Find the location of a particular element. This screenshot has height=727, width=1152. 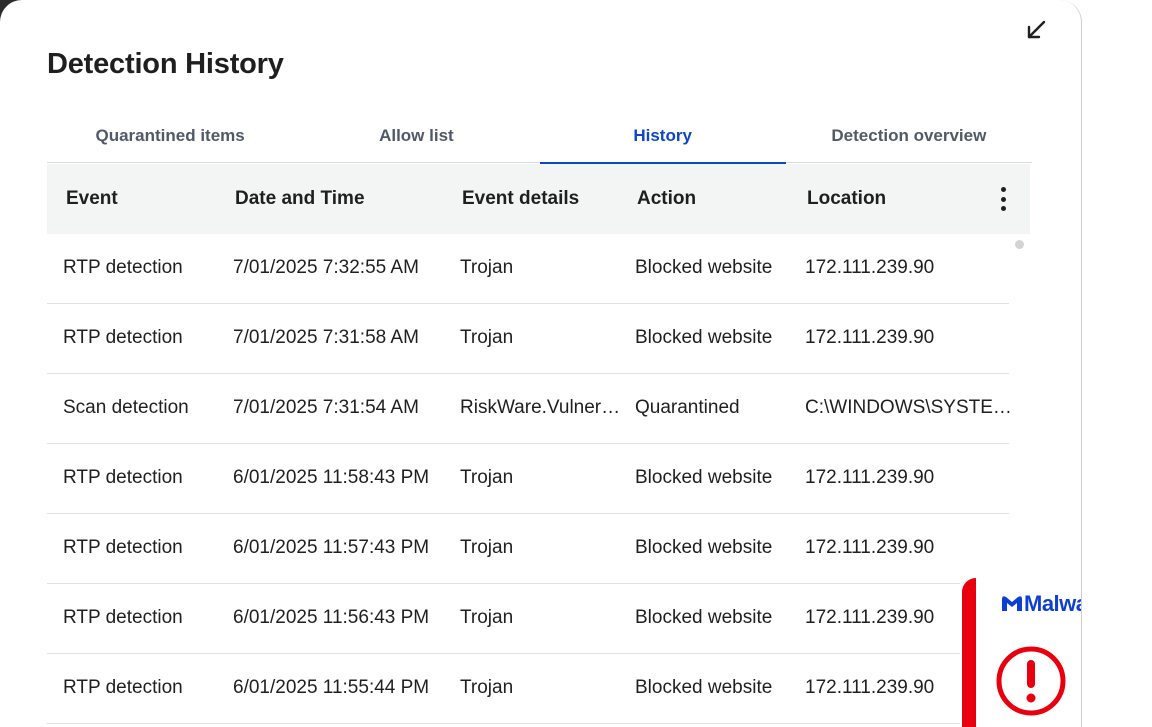

collapse-button is located at coordinates (1036, 30).